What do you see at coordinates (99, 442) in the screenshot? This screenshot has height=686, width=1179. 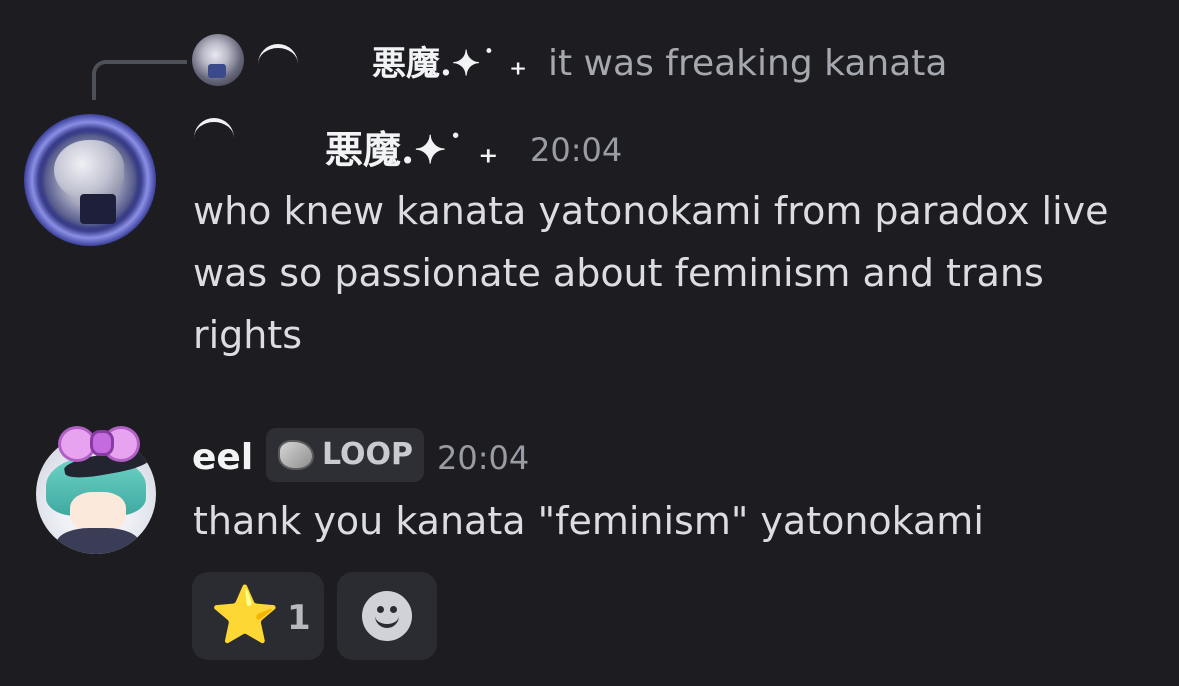 I see `bow-decoration-icon` at bounding box center [99, 442].